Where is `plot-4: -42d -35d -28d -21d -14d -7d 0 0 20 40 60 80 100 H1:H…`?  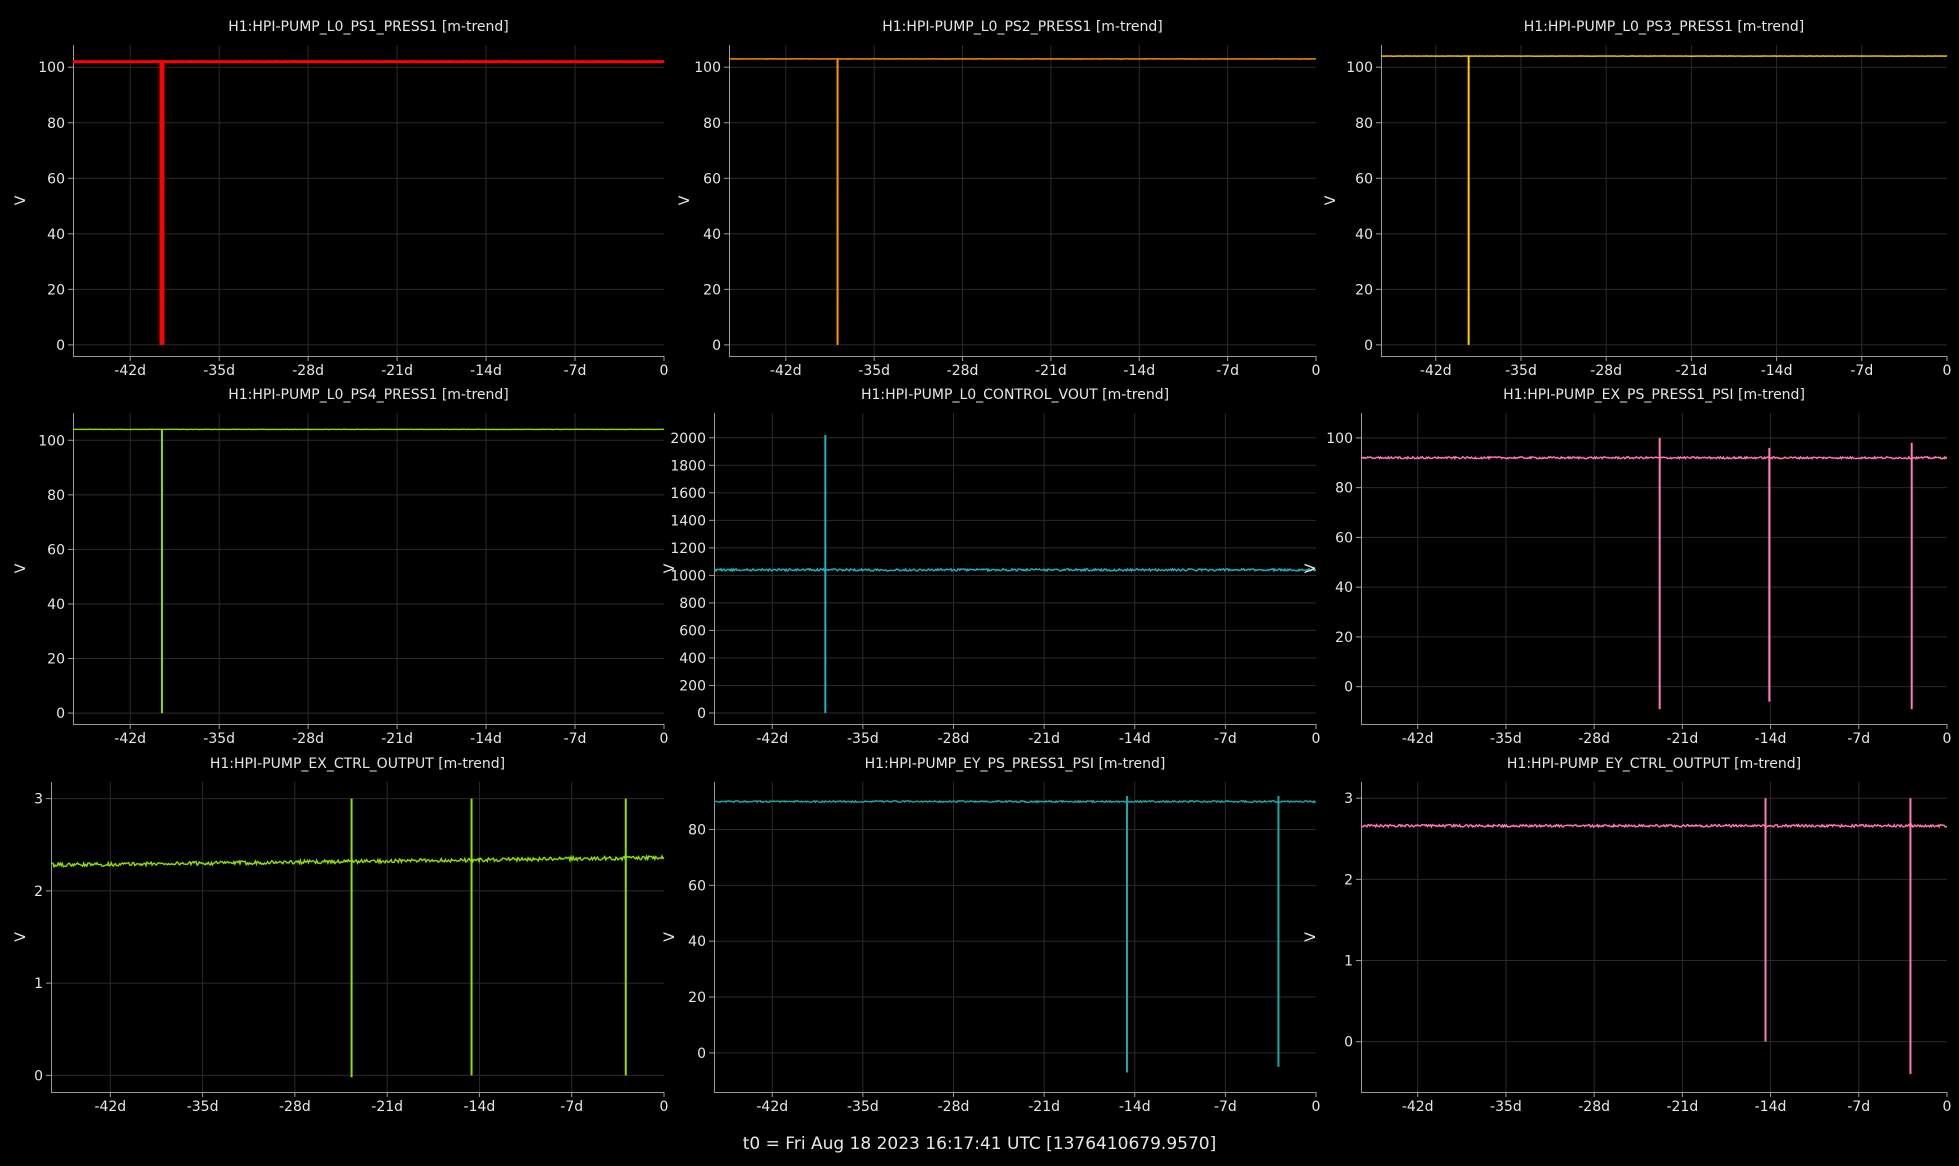 plot-4: -42d -35d -28d -21d -14d -7d 0 0 20 40 60 80 100 H1:H… is located at coordinates (340, 567).